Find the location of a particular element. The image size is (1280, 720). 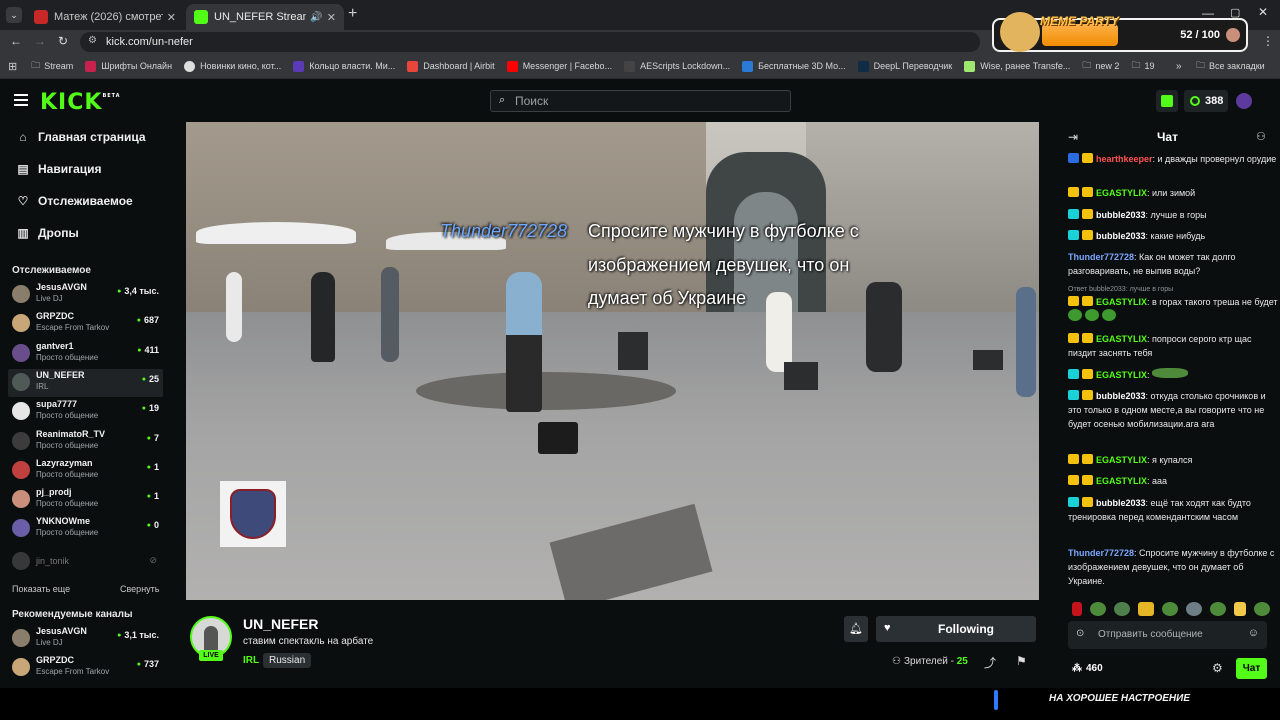

bookmark-new2: 🗀 new 2 is located at coordinates (1100, 66).